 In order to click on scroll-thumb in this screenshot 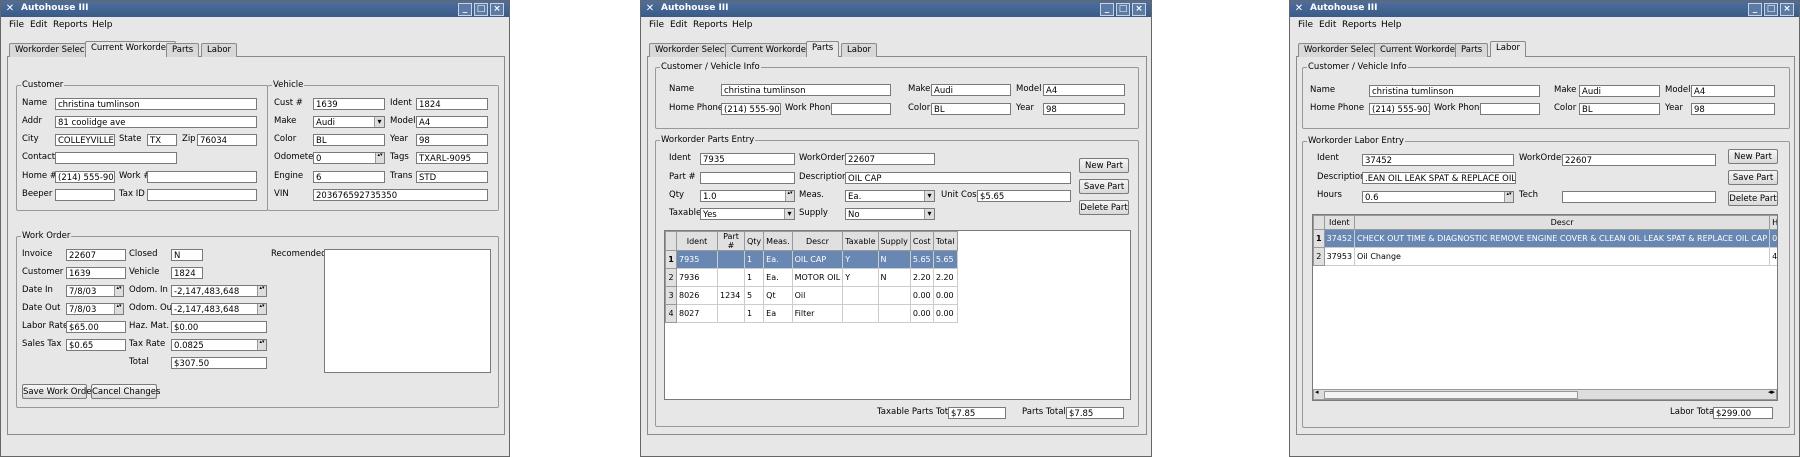, I will do `click(1451, 395)`.